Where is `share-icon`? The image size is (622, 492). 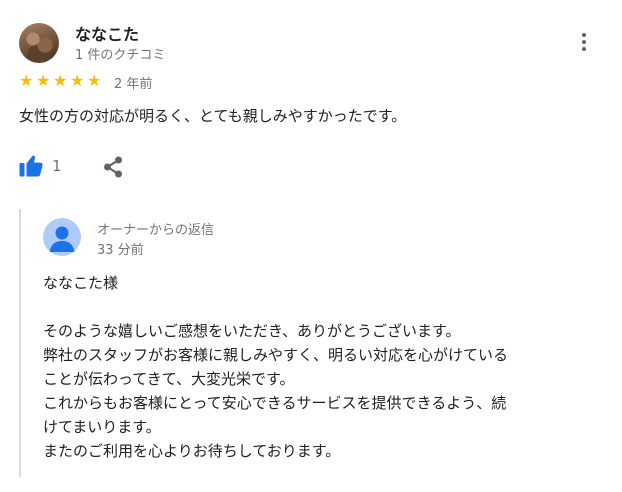 share-icon is located at coordinates (113, 167).